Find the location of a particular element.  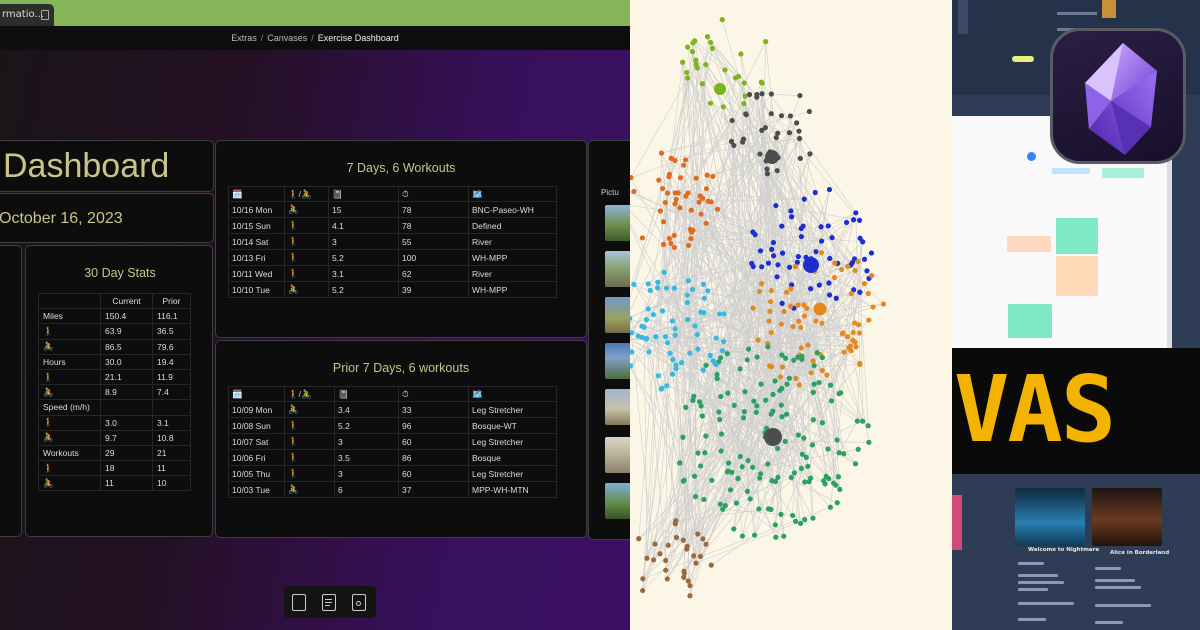

canvas-card-date: October 16, 2023 is located at coordinates (107, 218).